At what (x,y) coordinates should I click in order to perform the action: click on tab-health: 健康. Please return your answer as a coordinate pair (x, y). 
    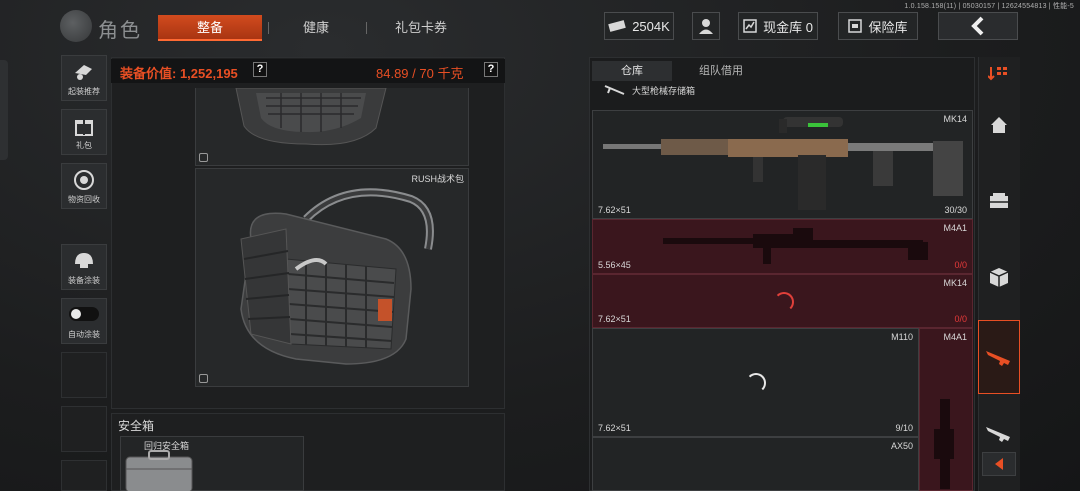
    Looking at the image, I should click on (316, 28).